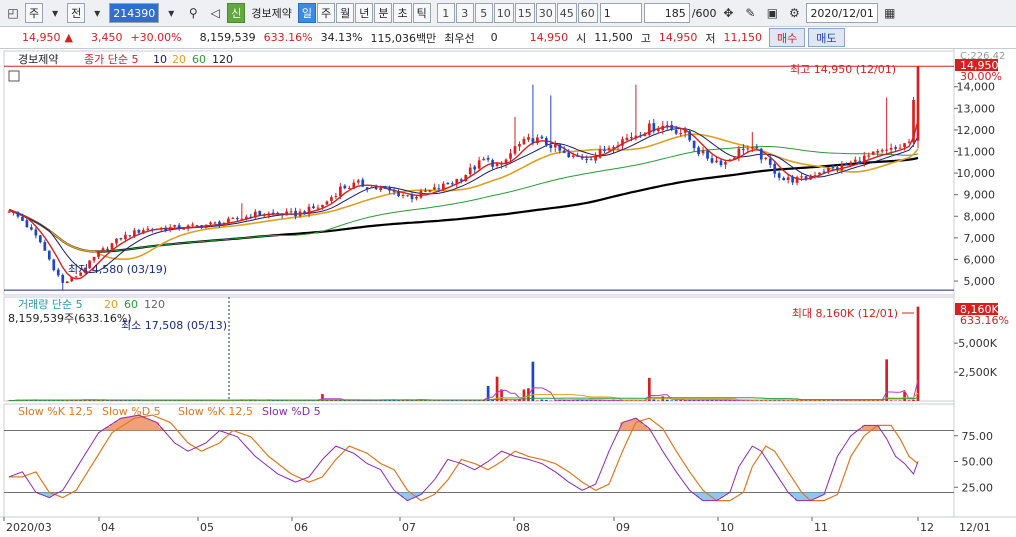 This screenshot has height=537, width=1016. I want to click on stock-code-input: 214390, so click(134, 13).